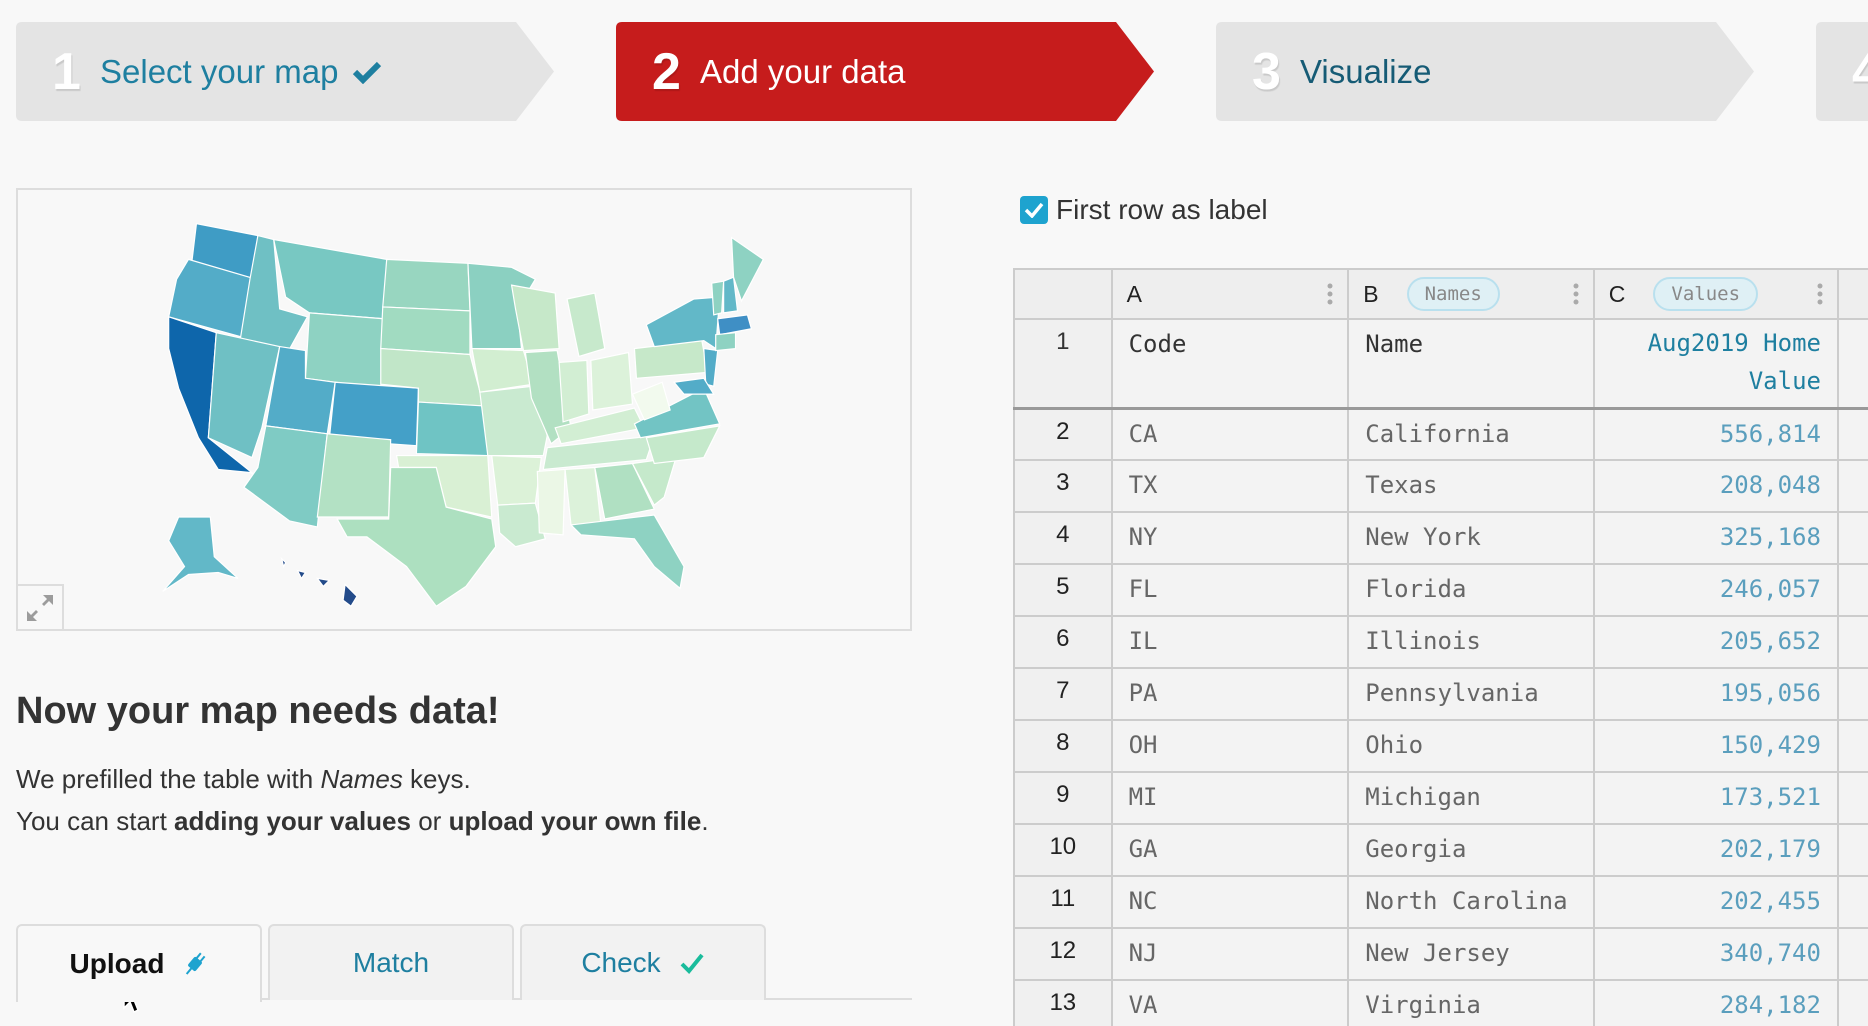  I want to click on table-row: 4 NY New York 325,168, so click(1440, 538).